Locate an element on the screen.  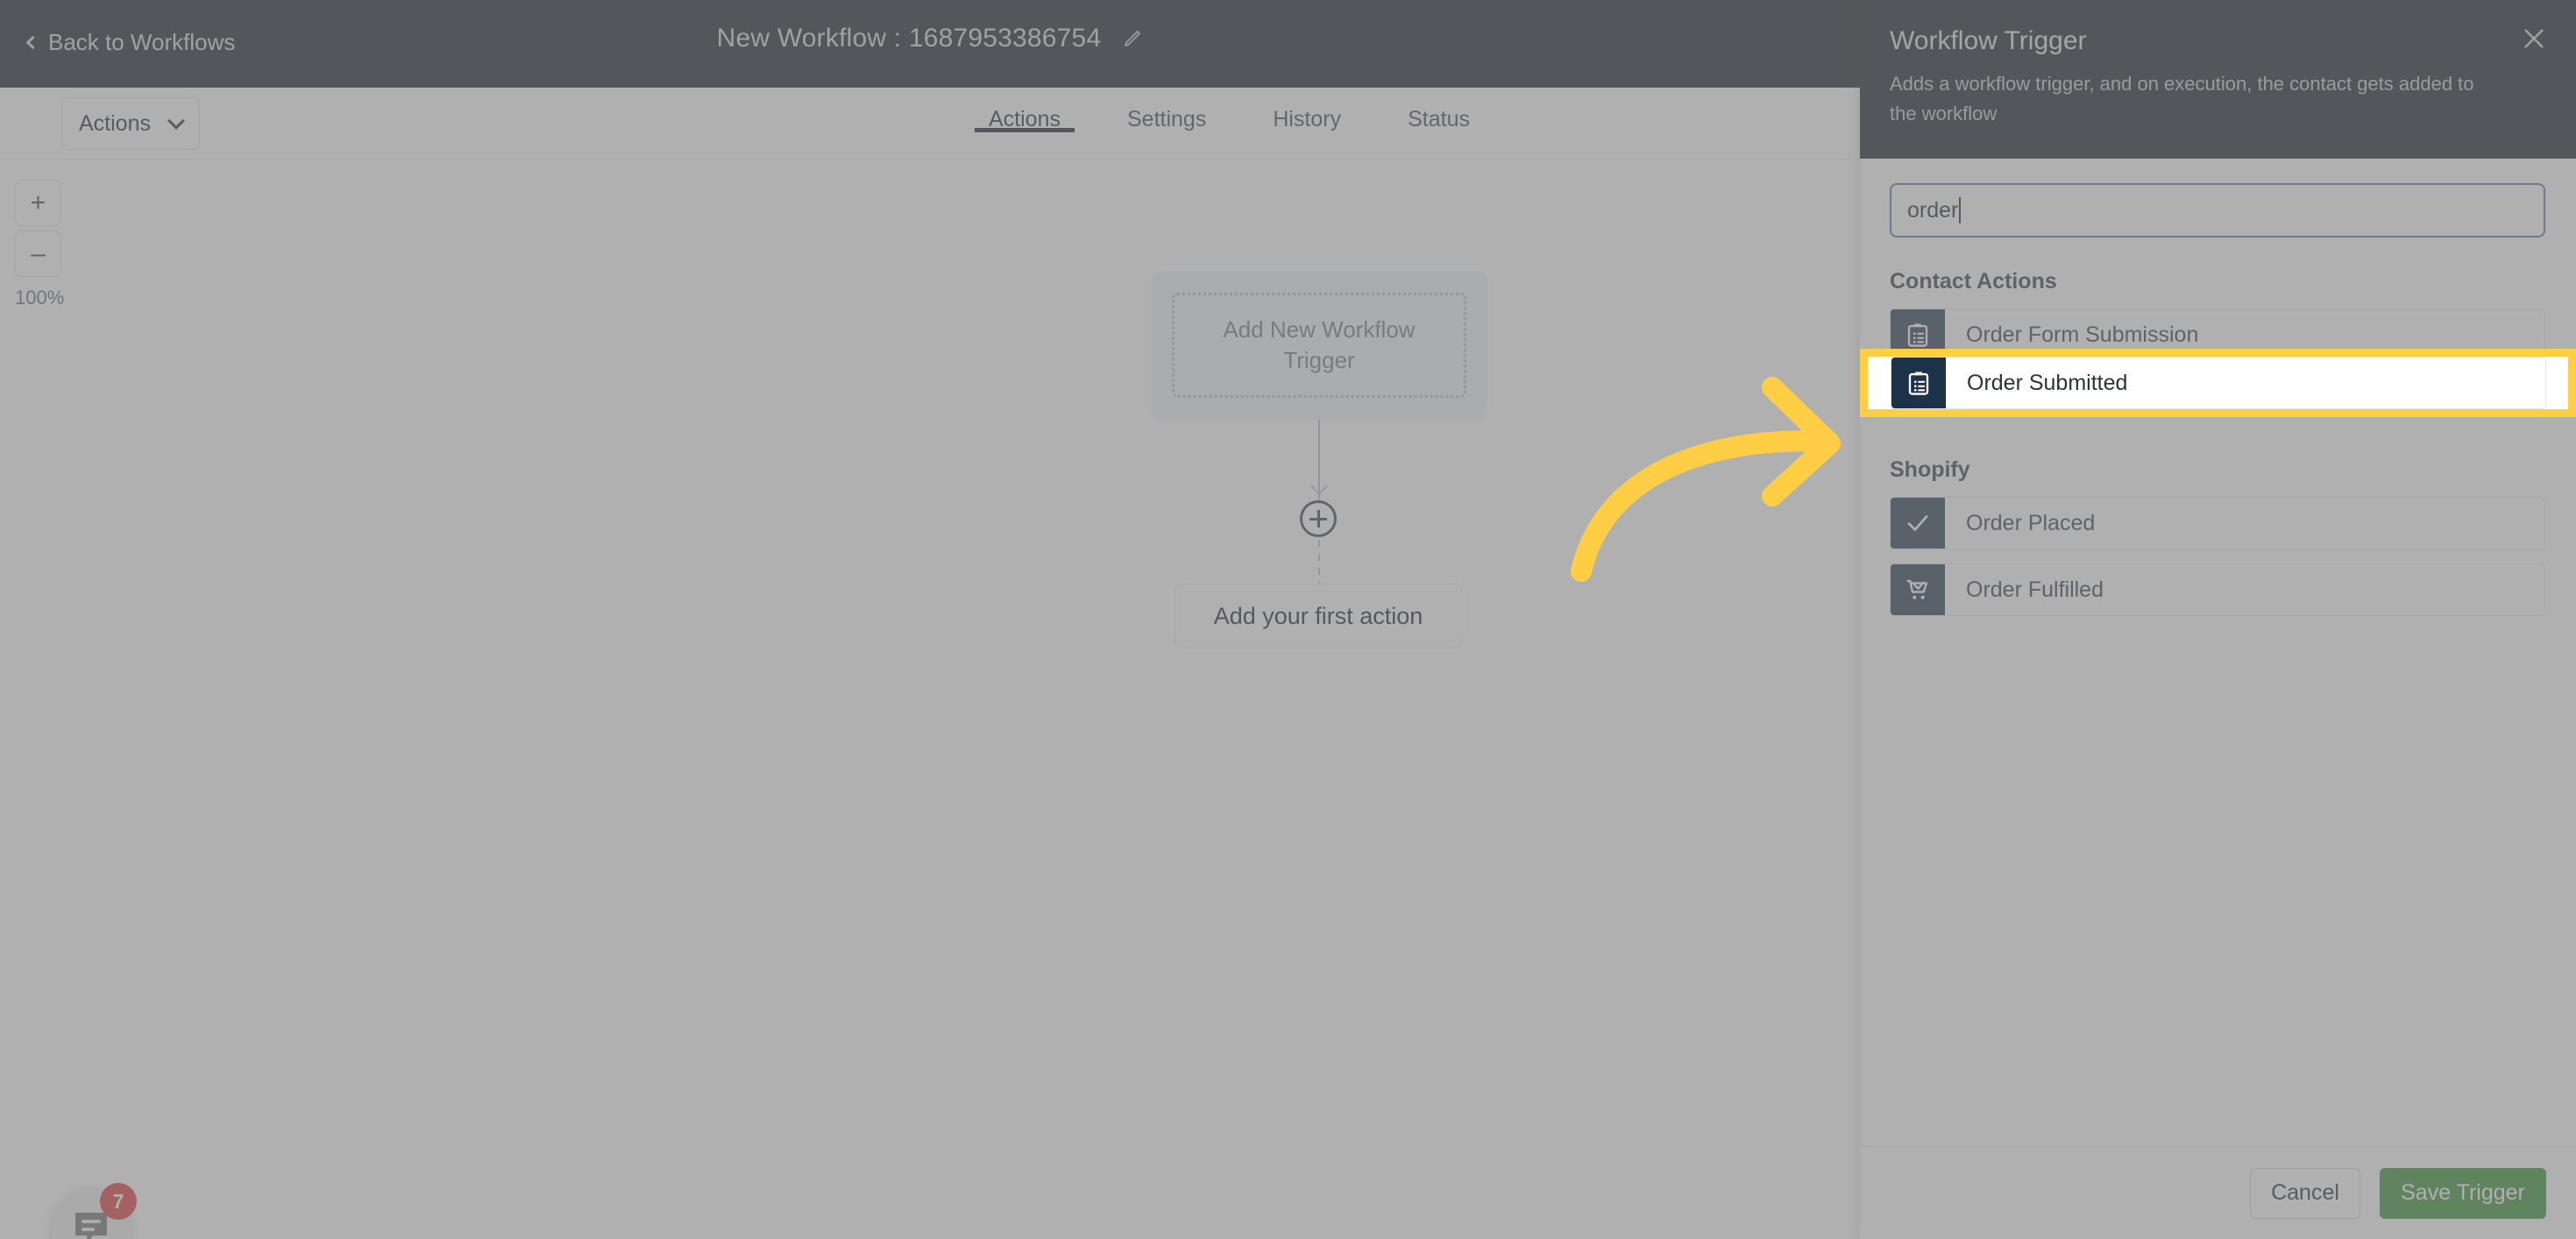
cart-check-icon-tile is located at coordinates (1918, 590).